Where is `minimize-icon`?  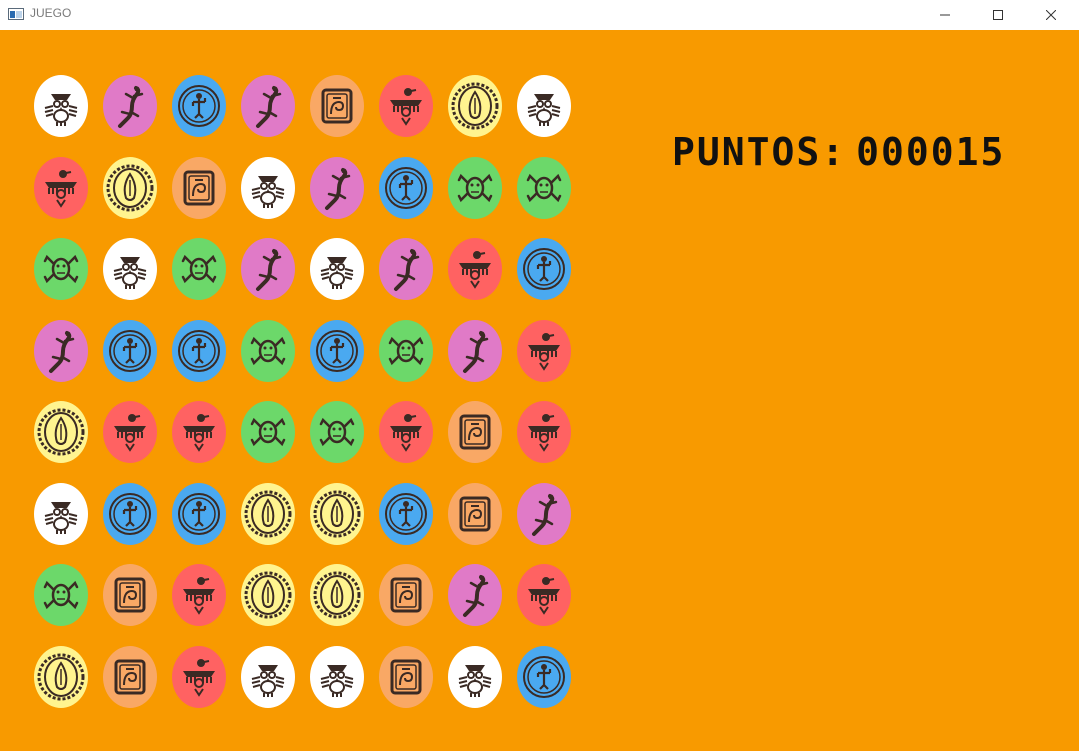 minimize-icon is located at coordinates (945, 15).